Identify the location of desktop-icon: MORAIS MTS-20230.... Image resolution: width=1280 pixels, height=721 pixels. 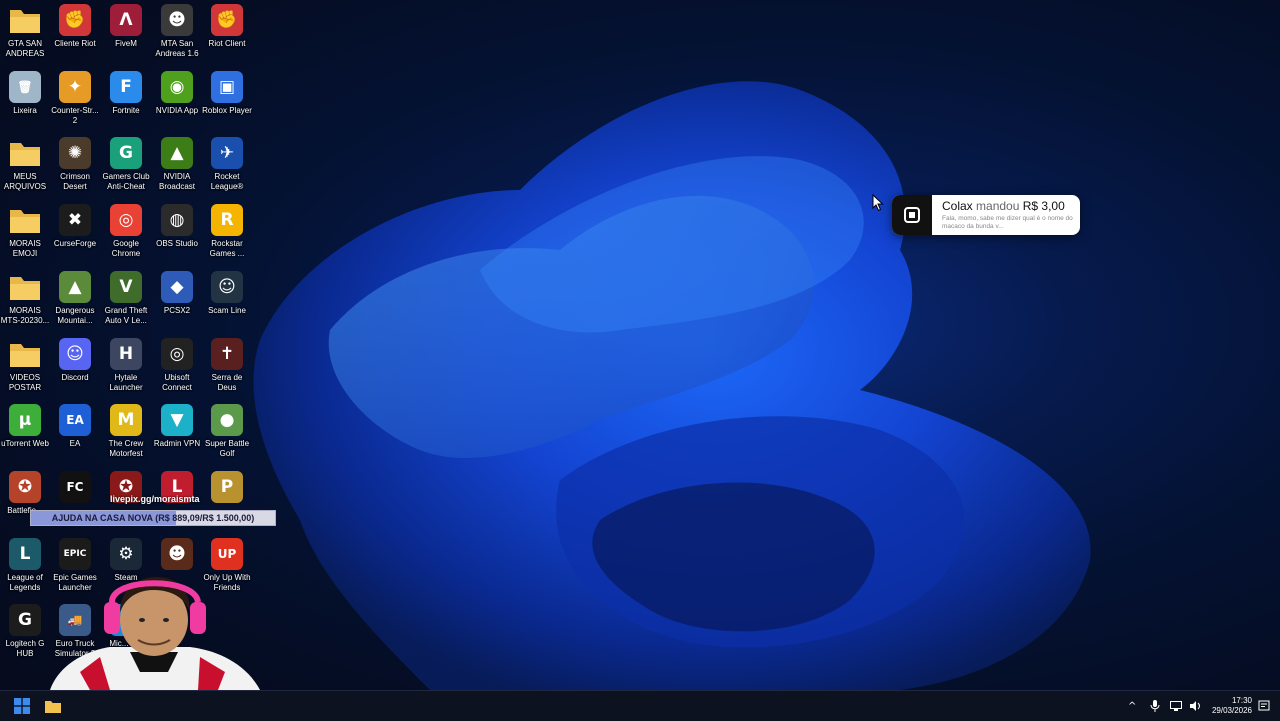
(25, 304).